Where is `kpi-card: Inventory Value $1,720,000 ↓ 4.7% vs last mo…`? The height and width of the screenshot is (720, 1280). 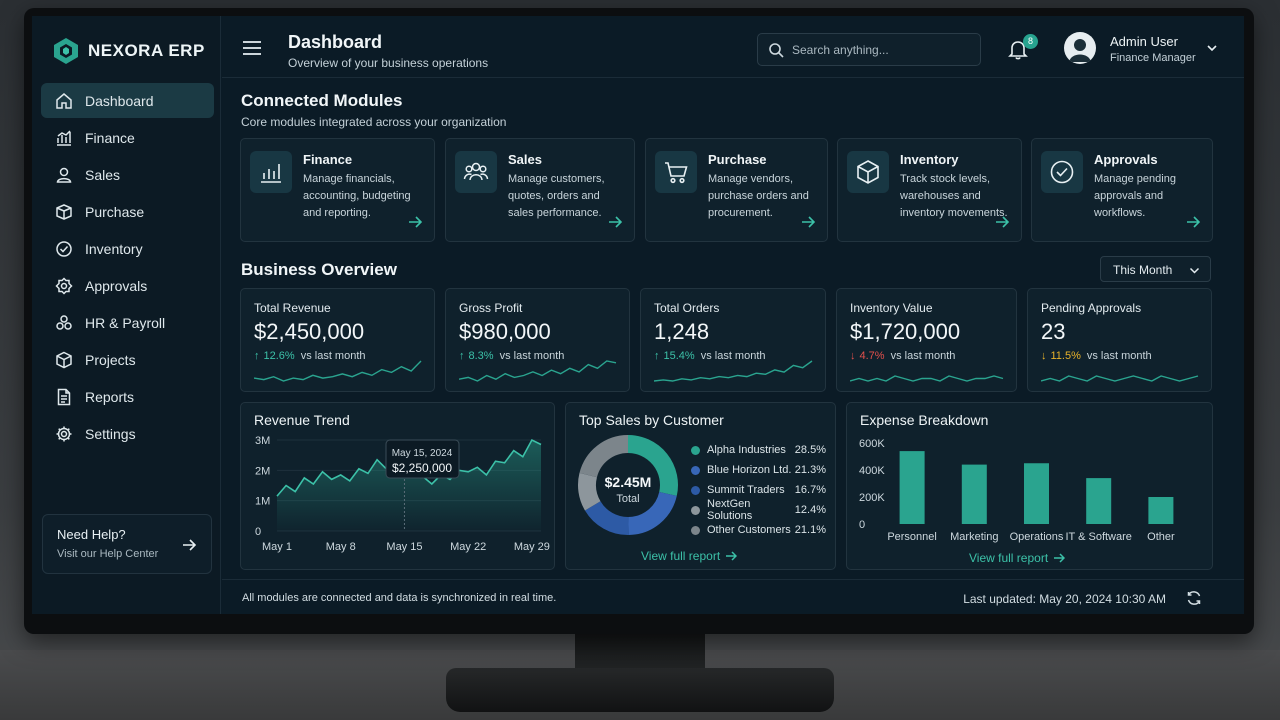
kpi-card: Inventory Value $1,720,000 ↓ 4.7% vs last mo… is located at coordinates (926, 340).